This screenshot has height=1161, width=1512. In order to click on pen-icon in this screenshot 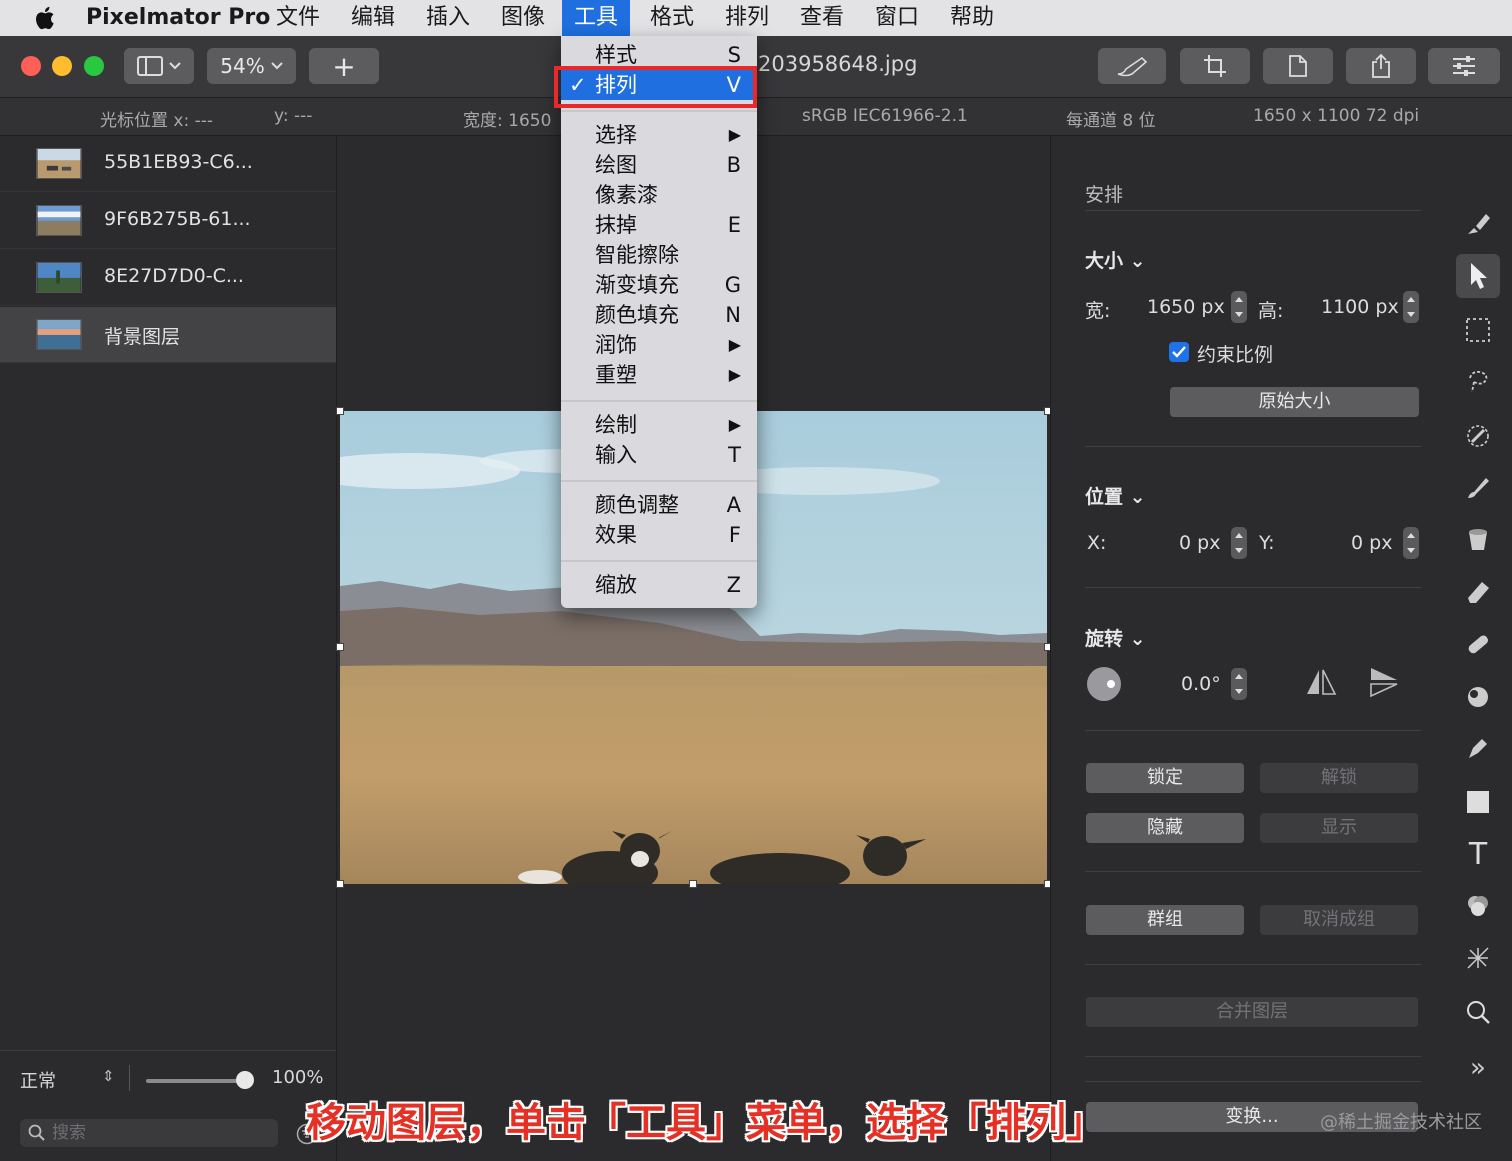, I will do `click(1478, 748)`.